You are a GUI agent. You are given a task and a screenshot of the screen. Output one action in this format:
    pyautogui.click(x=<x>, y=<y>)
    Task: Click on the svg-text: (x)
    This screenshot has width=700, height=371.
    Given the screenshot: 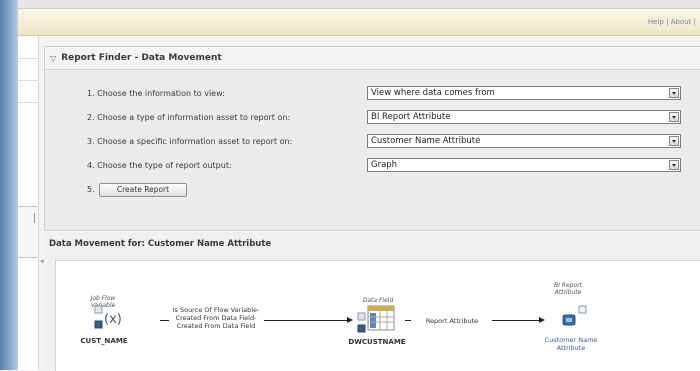 What is the action you would take?
    pyautogui.click(x=113, y=319)
    